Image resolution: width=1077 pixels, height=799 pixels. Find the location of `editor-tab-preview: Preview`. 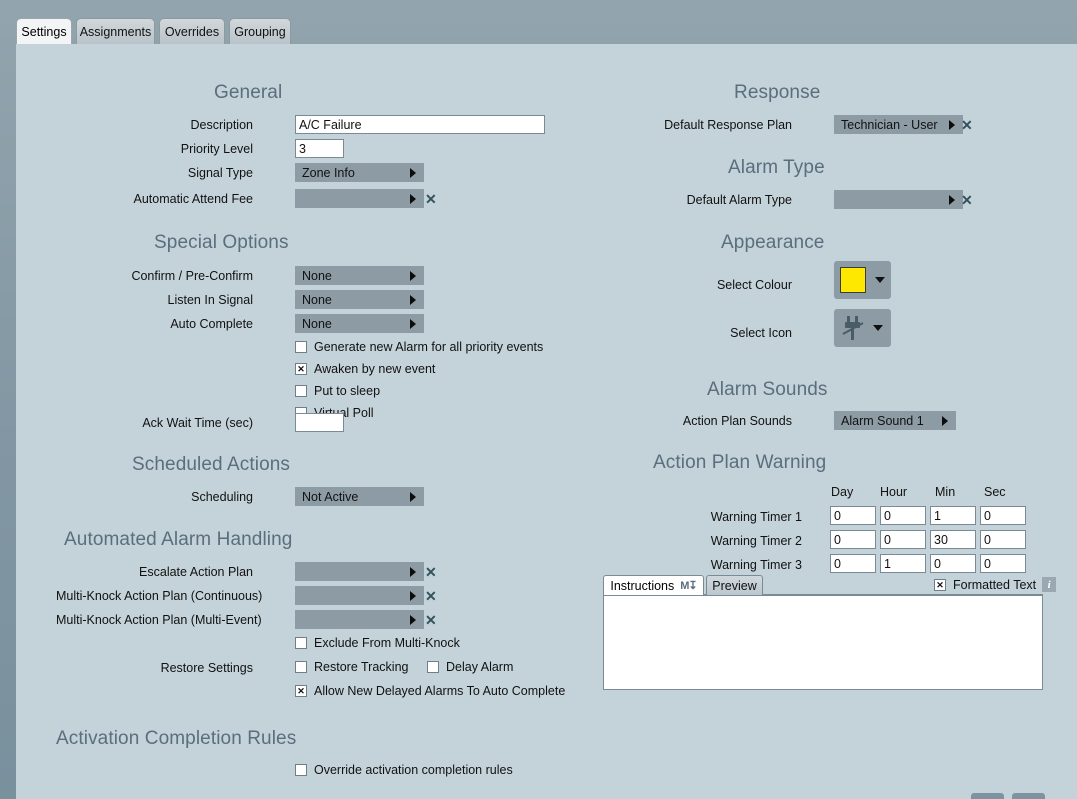

editor-tab-preview: Preview is located at coordinates (734, 585).